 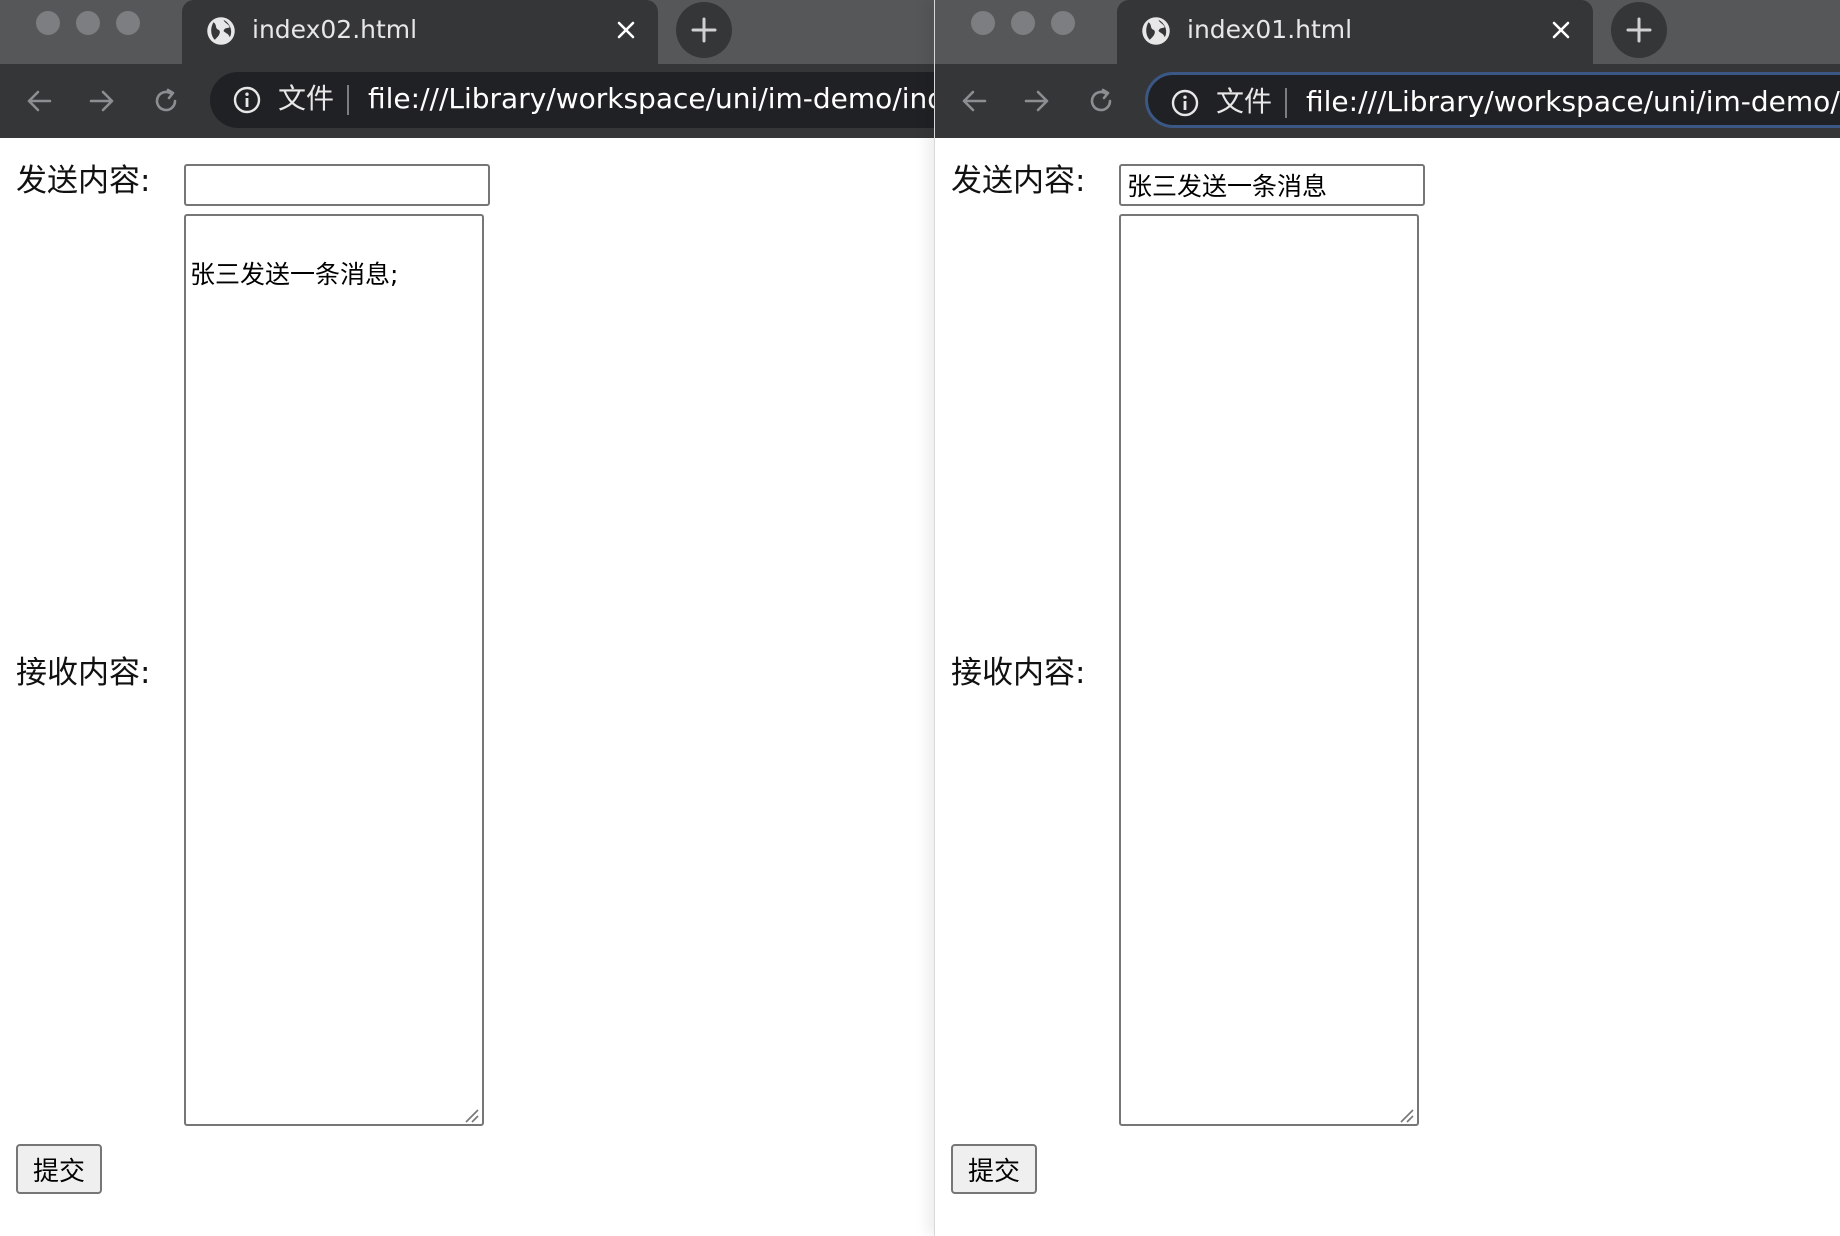 I want to click on tab-bar: index02.html, so click(x=467, y=32).